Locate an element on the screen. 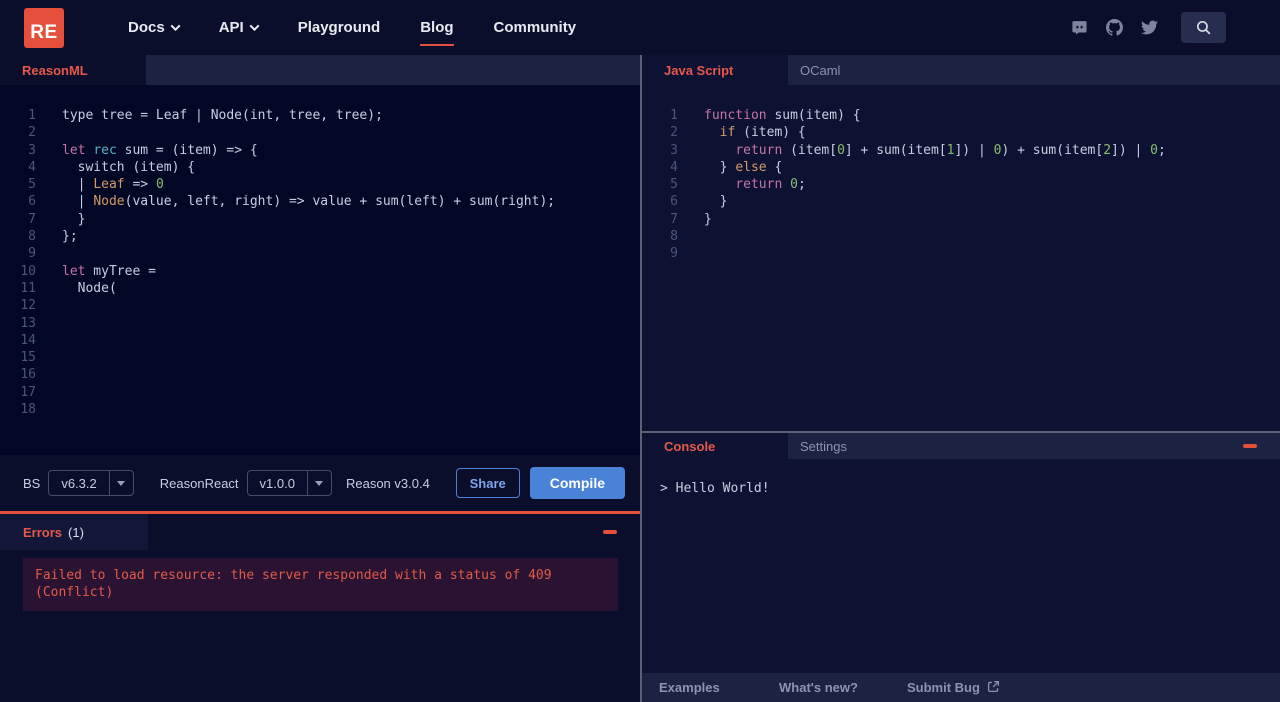 The image size is (1280, 702). nav-item-api: API is located at coordinates (239, 27).